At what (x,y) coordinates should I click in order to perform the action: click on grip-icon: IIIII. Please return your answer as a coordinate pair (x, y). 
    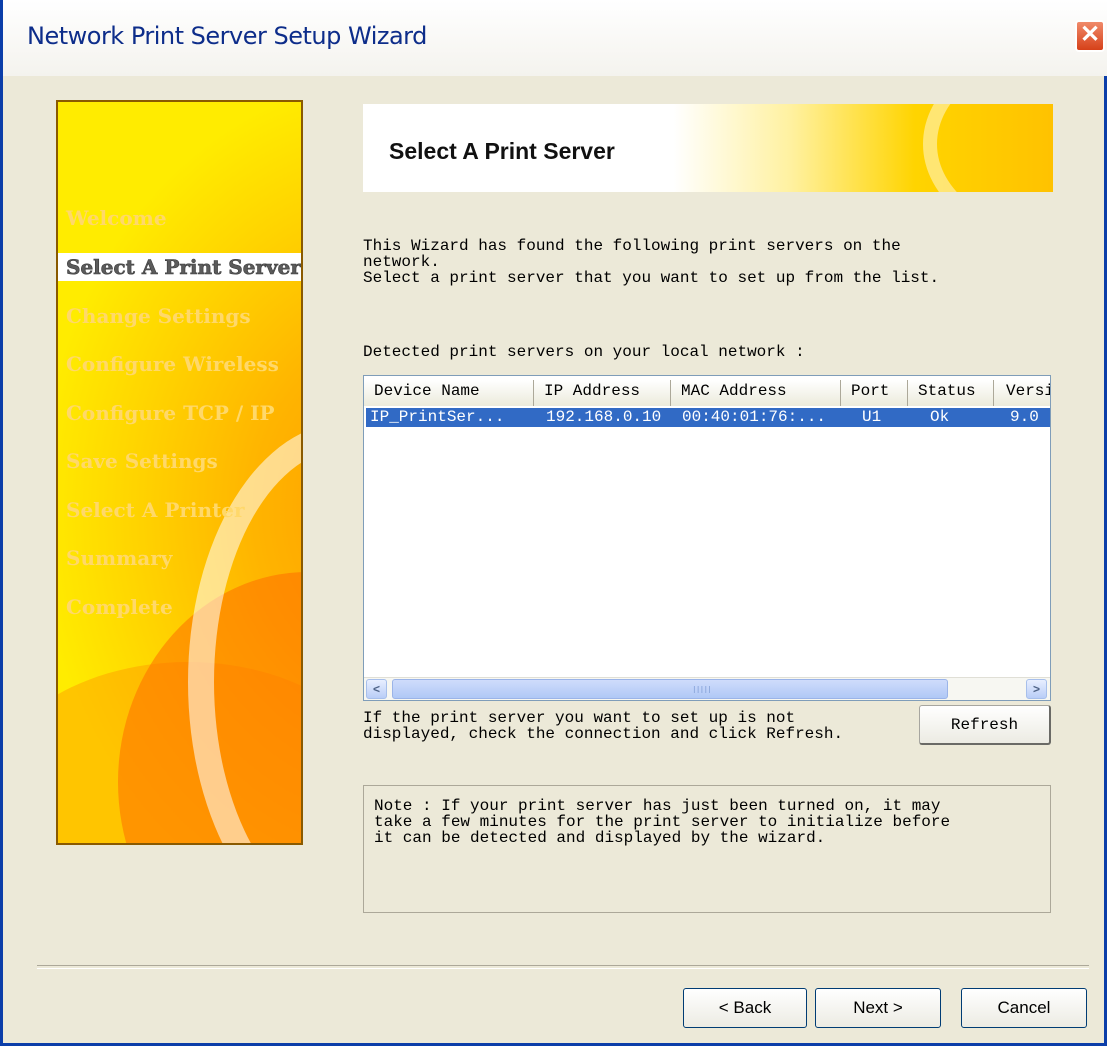
    Looking at the image, I should click on (702, 690).